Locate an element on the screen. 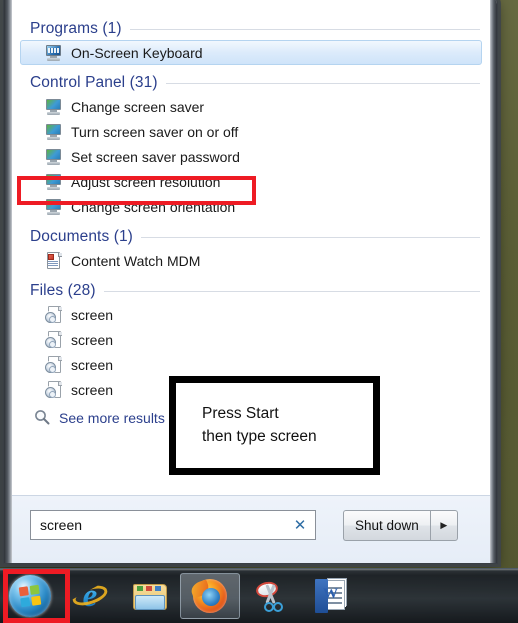 The height and width of the screenshot is (623, 518). taskbar-item-windows-explorer is located at coordinates (150, 596).